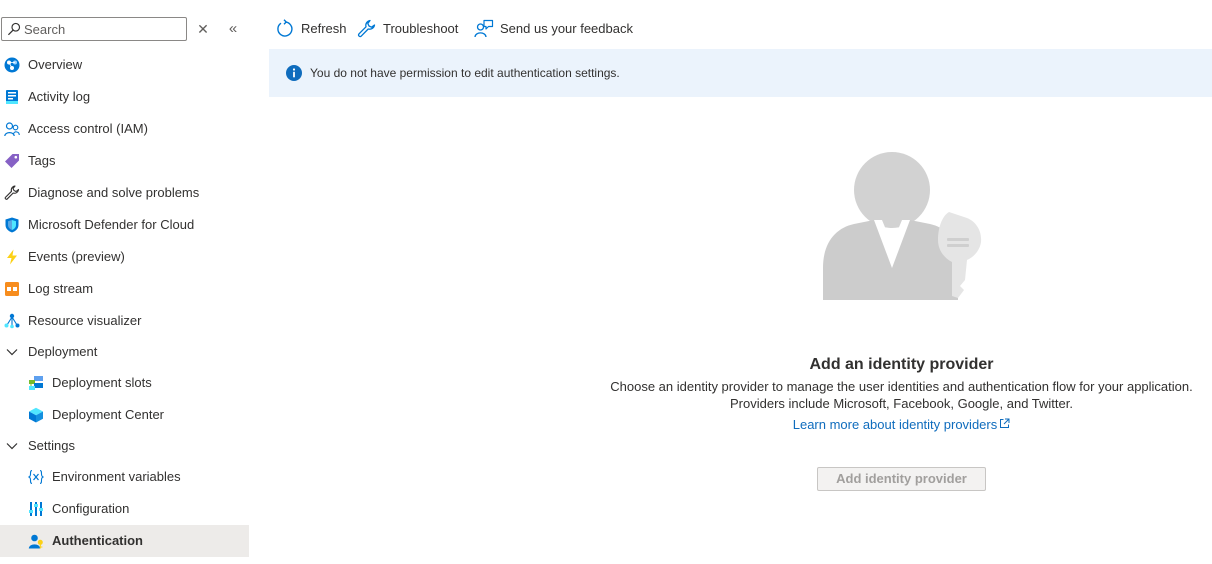 The image size is (1212, 564). What do you see at coordinates (901, 364) in the screenshot?
I see `empty-state-title: Add an identity provider` at bounding box center [901, 364].